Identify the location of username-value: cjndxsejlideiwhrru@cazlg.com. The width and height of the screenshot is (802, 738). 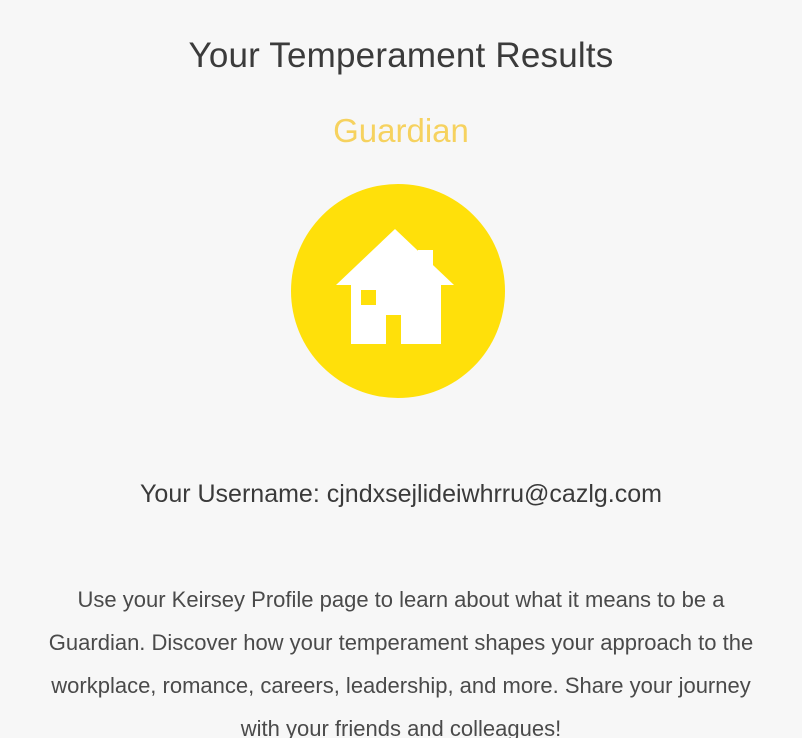
(494, 494).